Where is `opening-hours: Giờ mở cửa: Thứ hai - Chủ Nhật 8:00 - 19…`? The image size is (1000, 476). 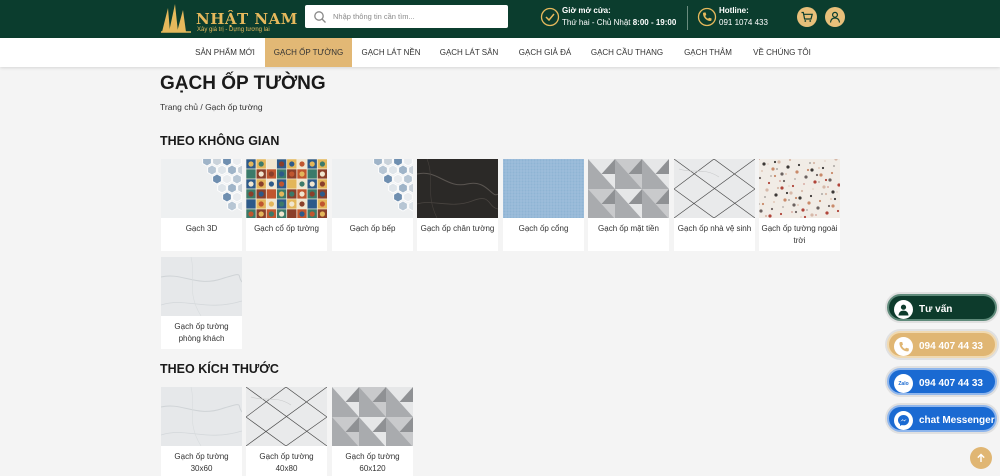 opening-hours: Giờ mở cửa: Thứ hai - Chủ Nhật 8:00 - 19… is located at coordinates (612, 18).